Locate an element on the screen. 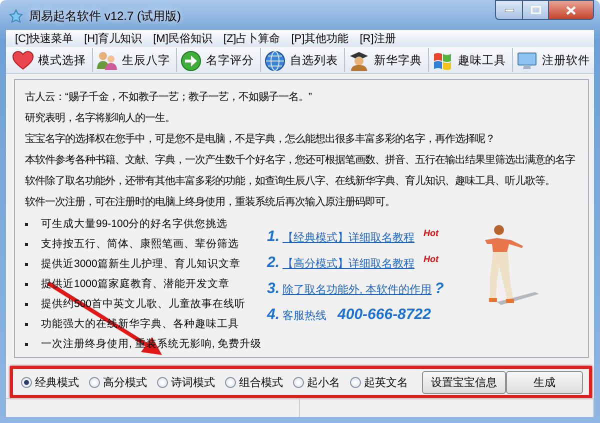 The width and height of the screenshot is (600, 423). tutorial-link: 【经典模式】详细取名教程 is located at coordinates (348, 237).